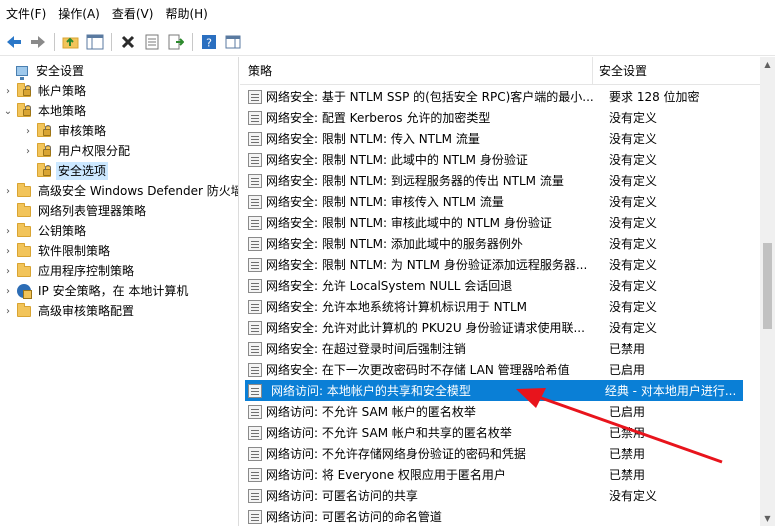  I want to click on row-policy-name: 网络安全: 在超过登录时间后强制注销, so click(366, 349).